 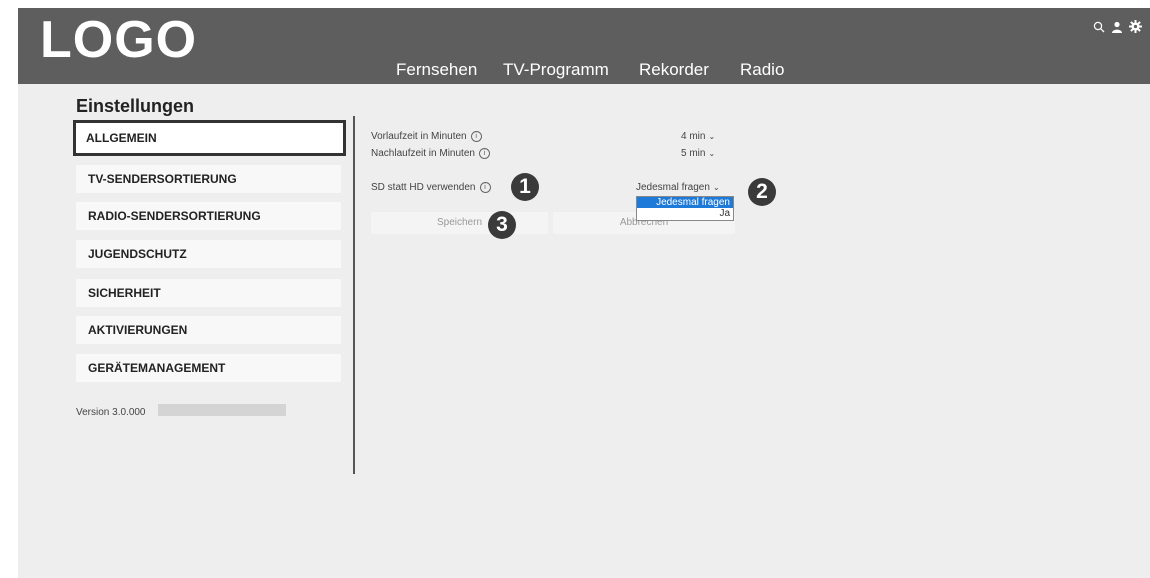 What do you see at coordinates (419, 137) in the screenshot?
I see `vorlauf-label: Vorlaufzeit in Minuten` at bounding box center [419, 137].